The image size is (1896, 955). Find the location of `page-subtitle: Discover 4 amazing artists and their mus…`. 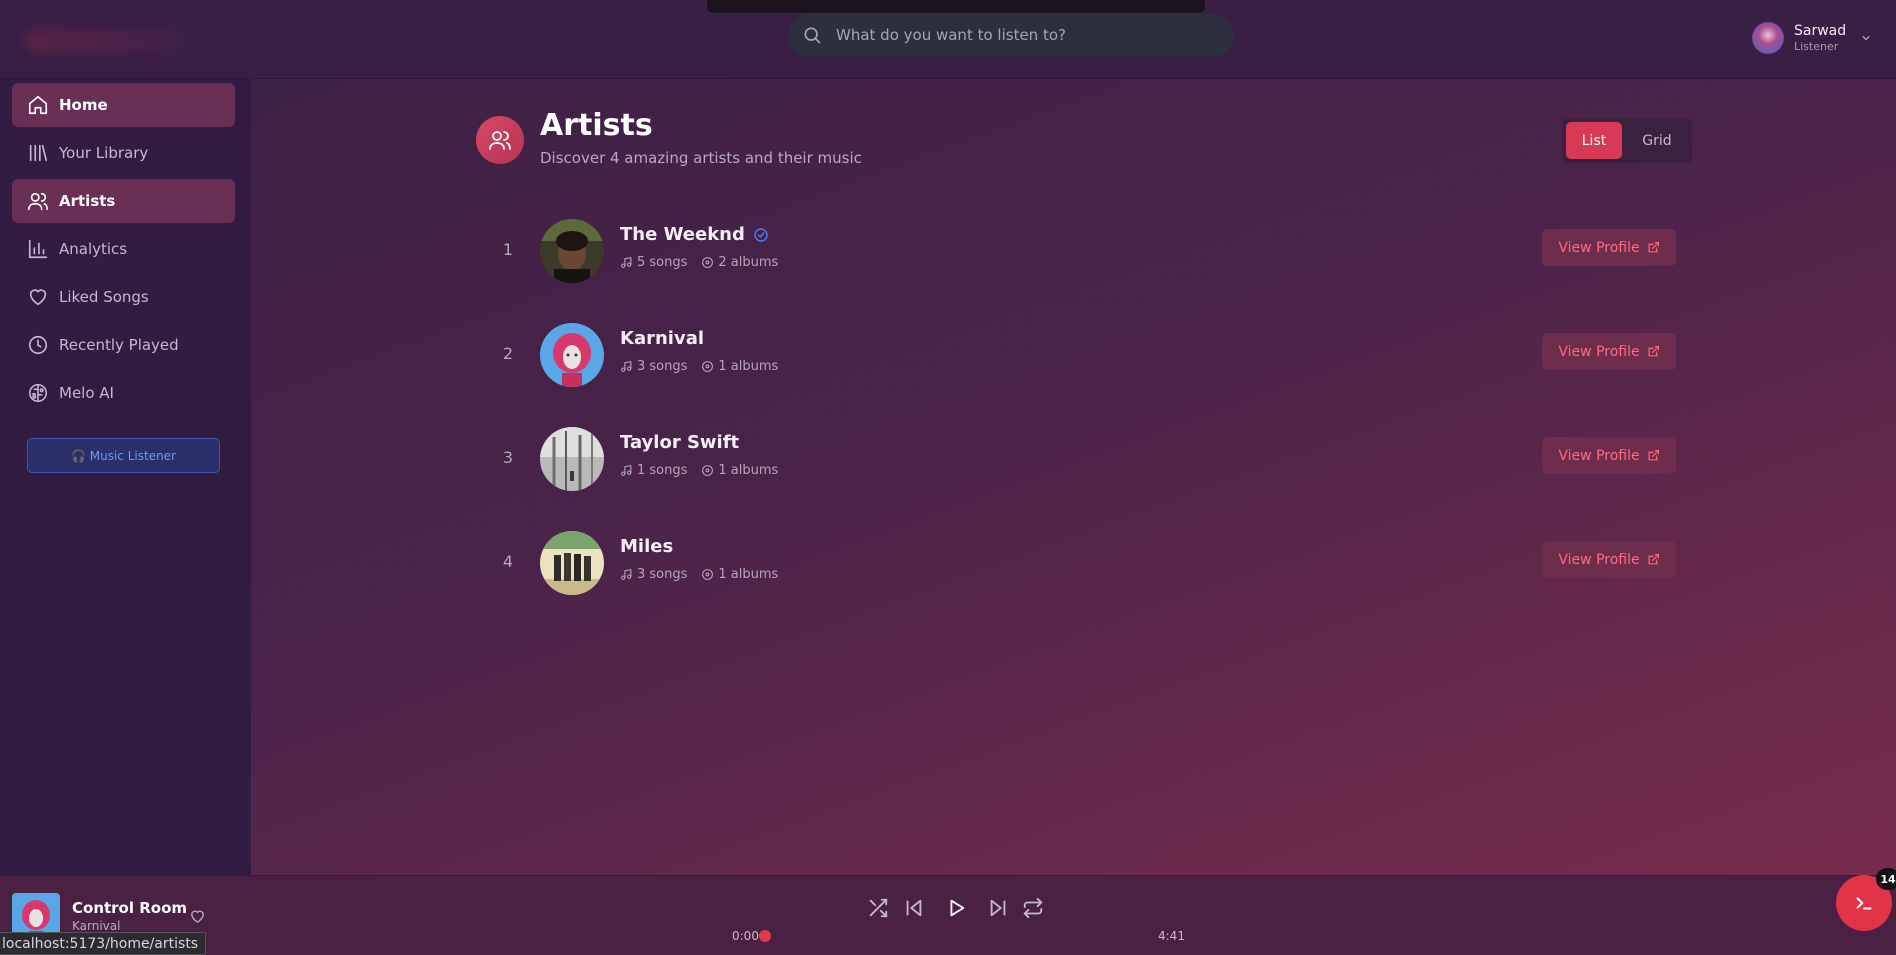

page-subtitle: Discover 4 amazing artists and their mus… is located at coordinates (701, 158).